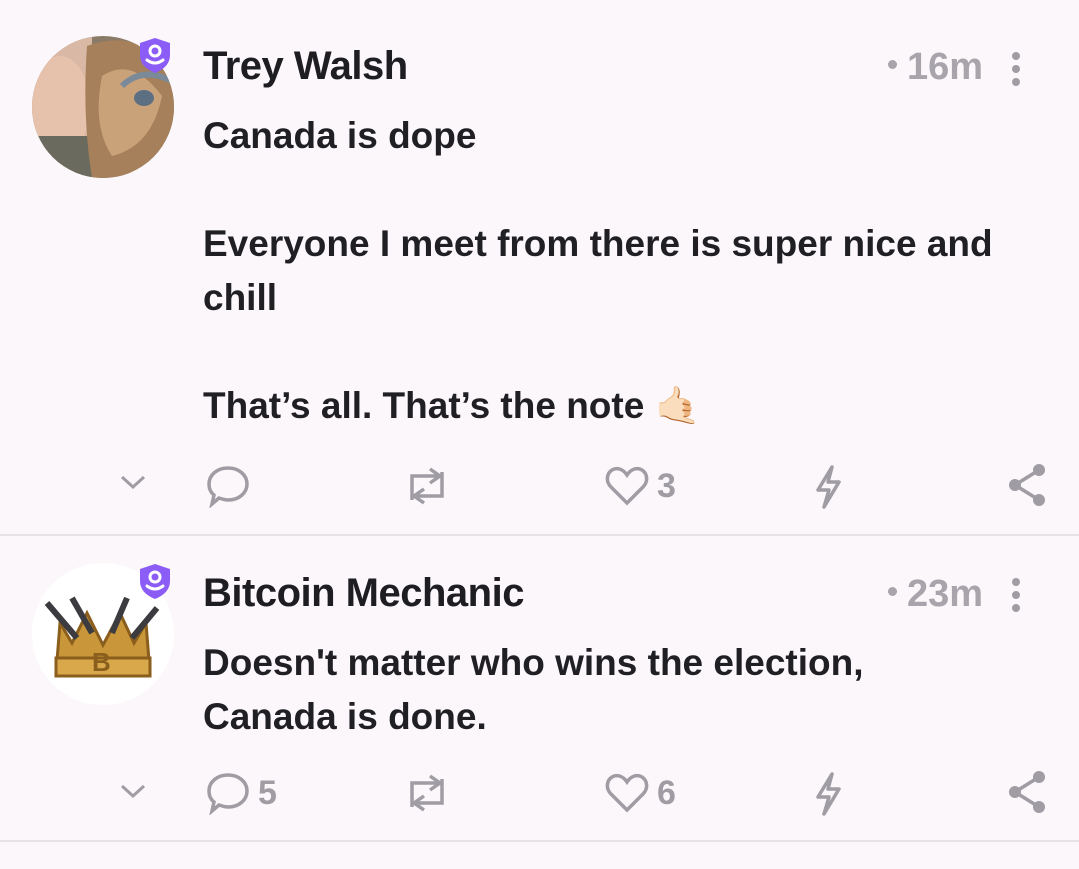 This screenshot has height=869, width=1079. Describe the element at coordinates (666, 792) in the screenshot. I see `like-count: 6` at that location.